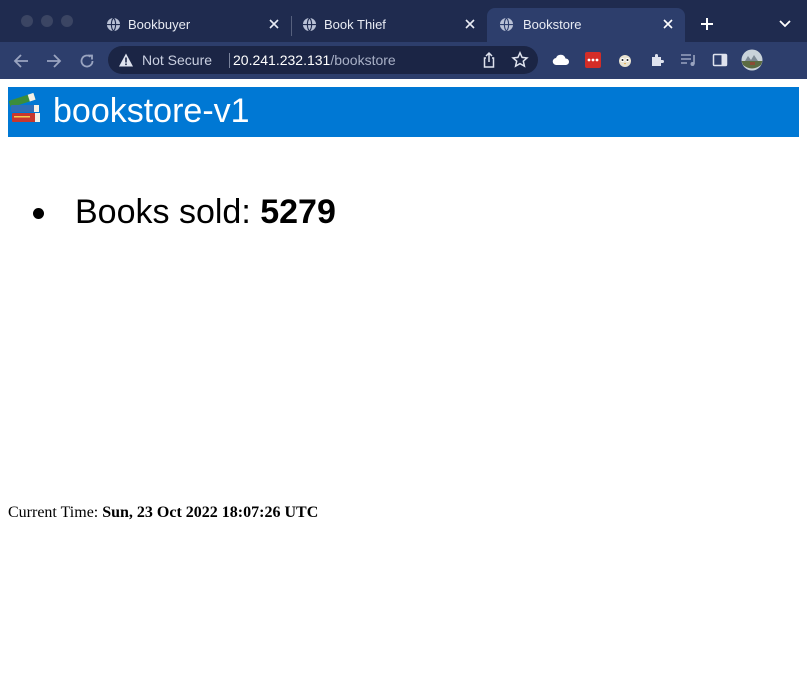 The image size is (807, 700). Describe the element at coordinates (55, 512) in the screenshot. I see `current-time-label: Current Time:` at that location.